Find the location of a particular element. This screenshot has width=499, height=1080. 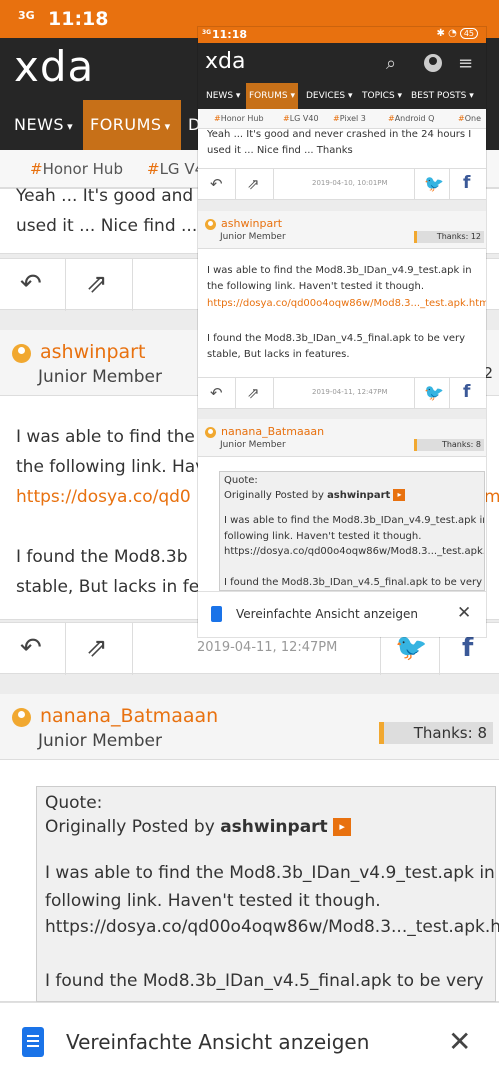

battery-indicator: 45 is located at coordinates (468, 33).